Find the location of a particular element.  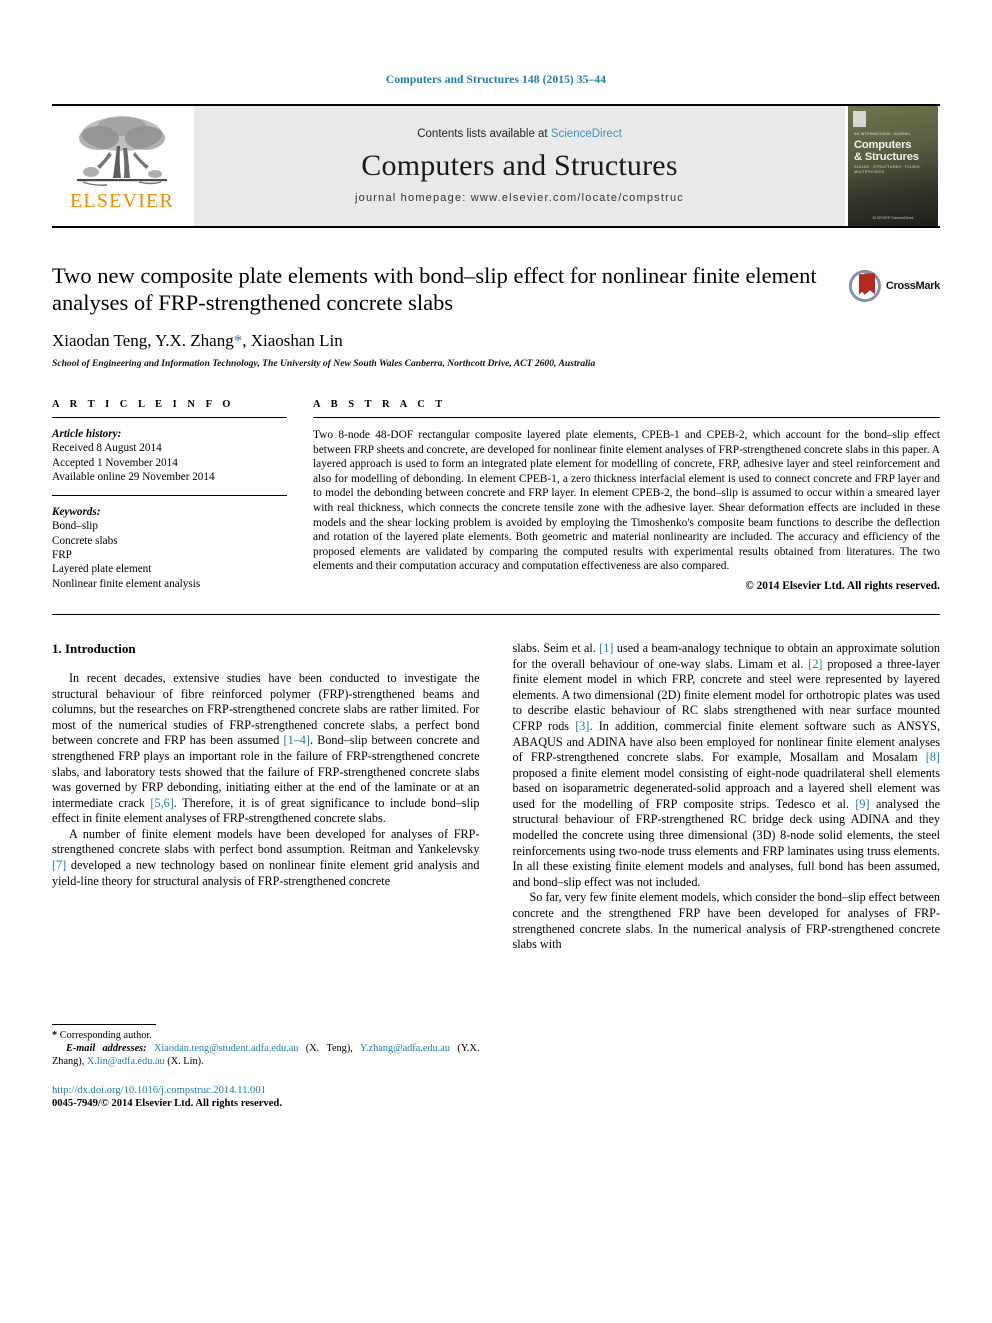

cover-title: Computers & Structures is located at coordinates (886, 151).